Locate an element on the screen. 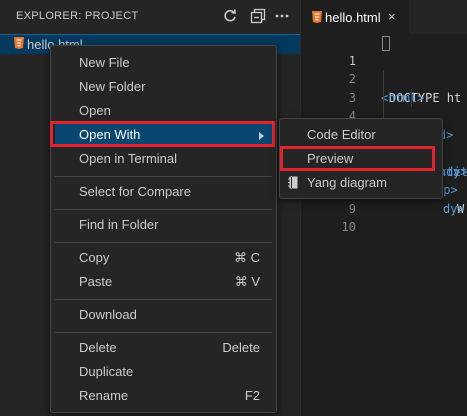 The height and width of the screenshot is (416, 467). explorer-header: EXPLORER: PROJECT is located at coordinates (150, 17).